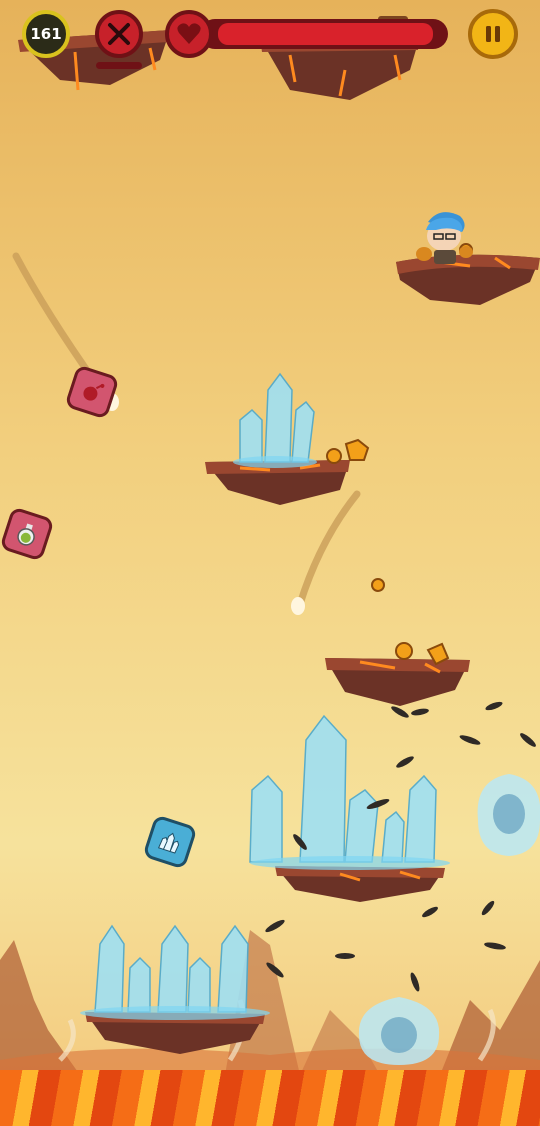 The height and width of the screenshot is (1126, 540). I want to click on weapon-button, so click(119, 34).